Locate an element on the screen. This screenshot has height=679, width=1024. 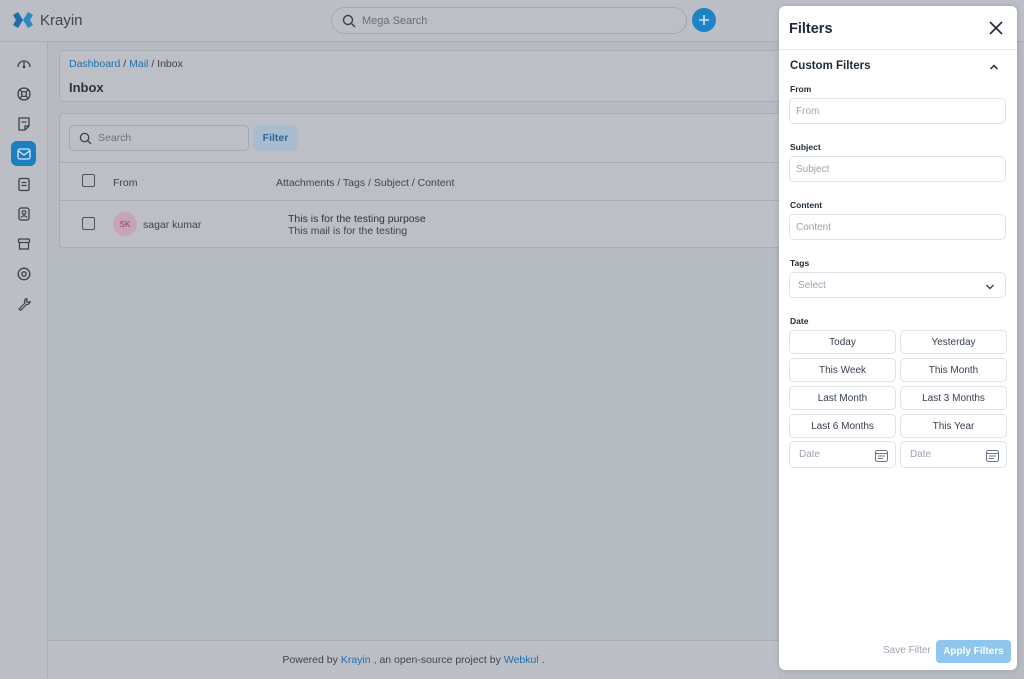
date-preset-last-month: Last Month is located at coordinates (842, 398).